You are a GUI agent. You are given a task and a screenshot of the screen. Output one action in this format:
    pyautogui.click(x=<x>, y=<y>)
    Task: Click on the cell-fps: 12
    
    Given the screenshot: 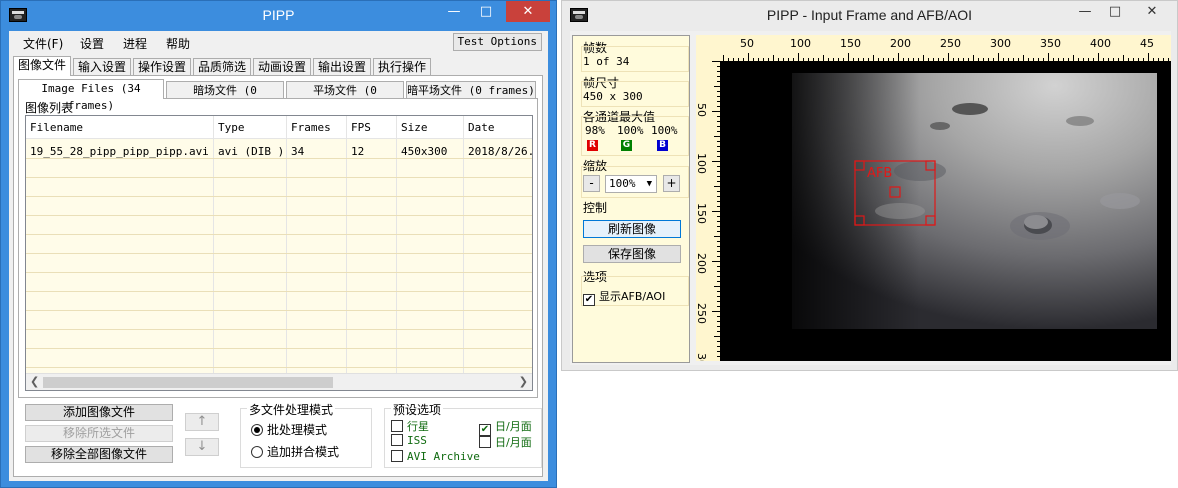 What is the action you would take?
    pyautogui.click(x=358, y=151)
    